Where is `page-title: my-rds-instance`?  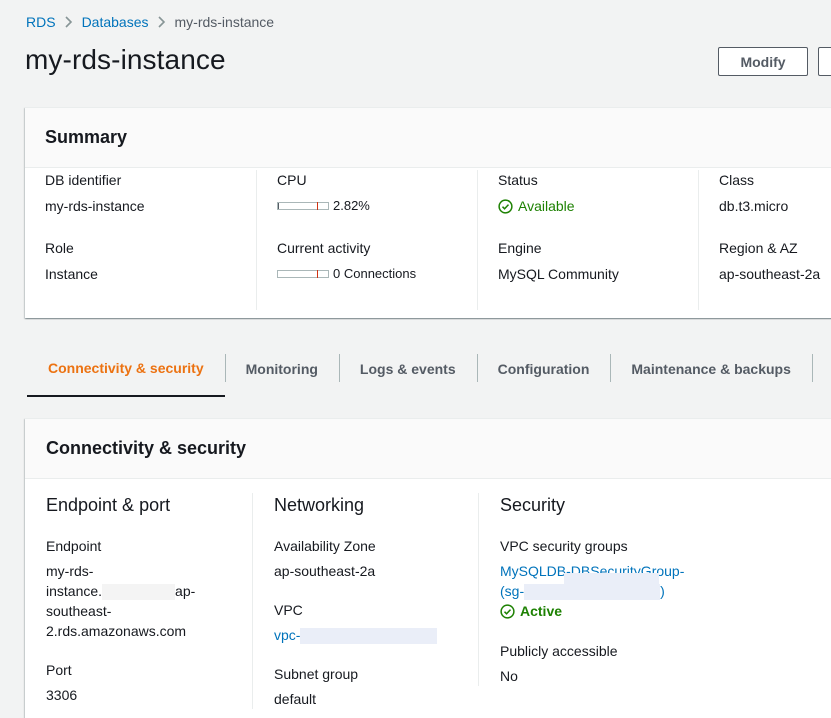
page-title: my-rds-instance is located at coordinates (125, 59).